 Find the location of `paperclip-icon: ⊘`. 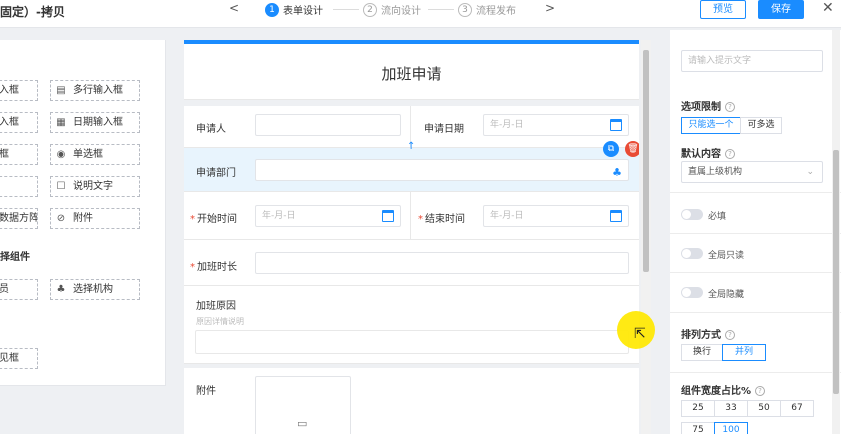

paperclip-icon: ⊘ is located at coordinates (61, 218).